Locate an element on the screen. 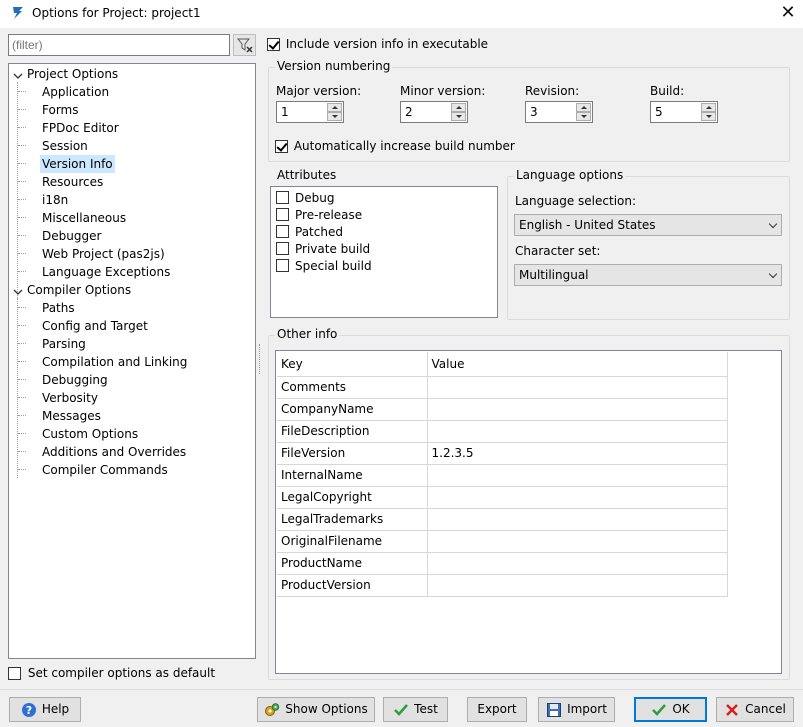 The height and width of the screenshot is (727, 803). tree-group-project-options: Project Options is located at coordinates (72, 74).